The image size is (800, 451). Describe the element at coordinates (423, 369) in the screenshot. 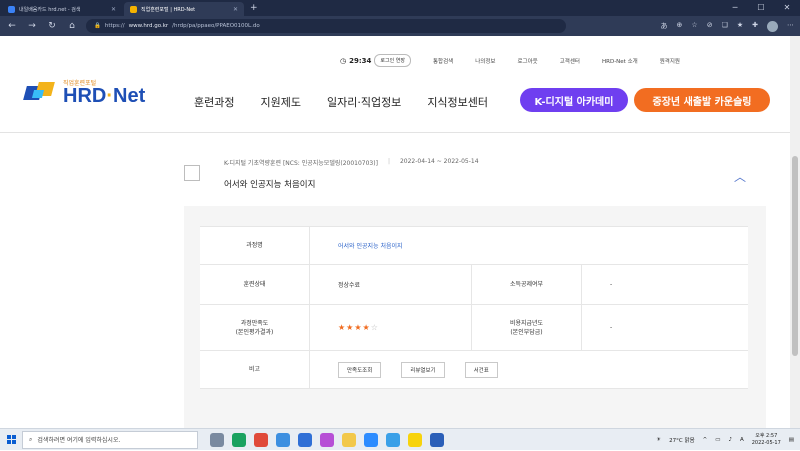

I see `review-view-button: 리뷰열보기` at that location.